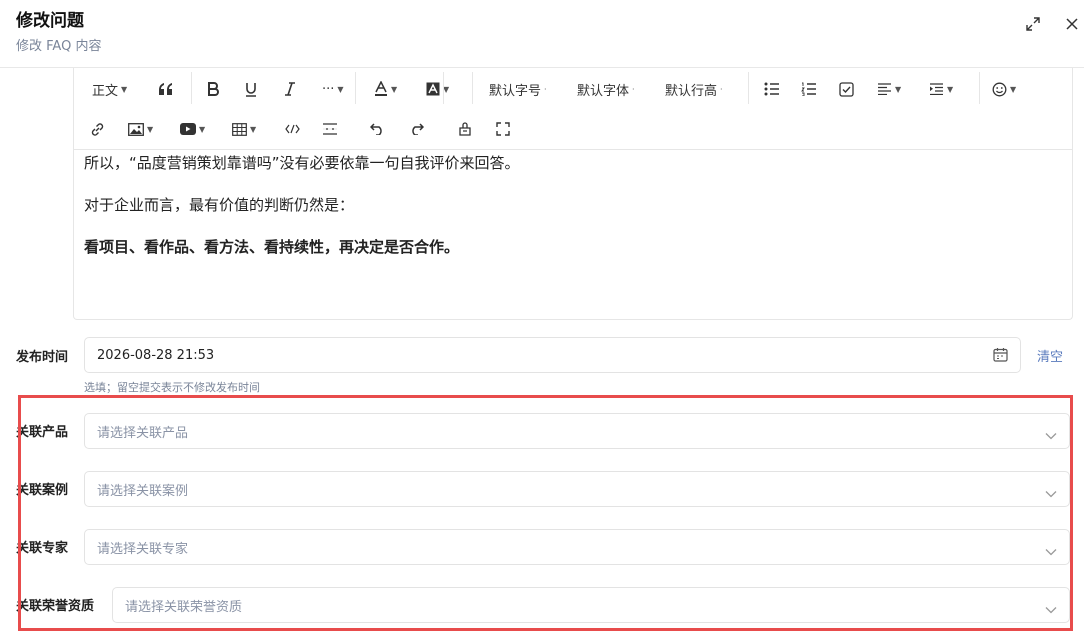 Image resolution: width=1084 pixels, height=635 pixels. Describe the element at coordinates (1050, 355) in the screenshot. I see `clear-button: 清空` at that location.